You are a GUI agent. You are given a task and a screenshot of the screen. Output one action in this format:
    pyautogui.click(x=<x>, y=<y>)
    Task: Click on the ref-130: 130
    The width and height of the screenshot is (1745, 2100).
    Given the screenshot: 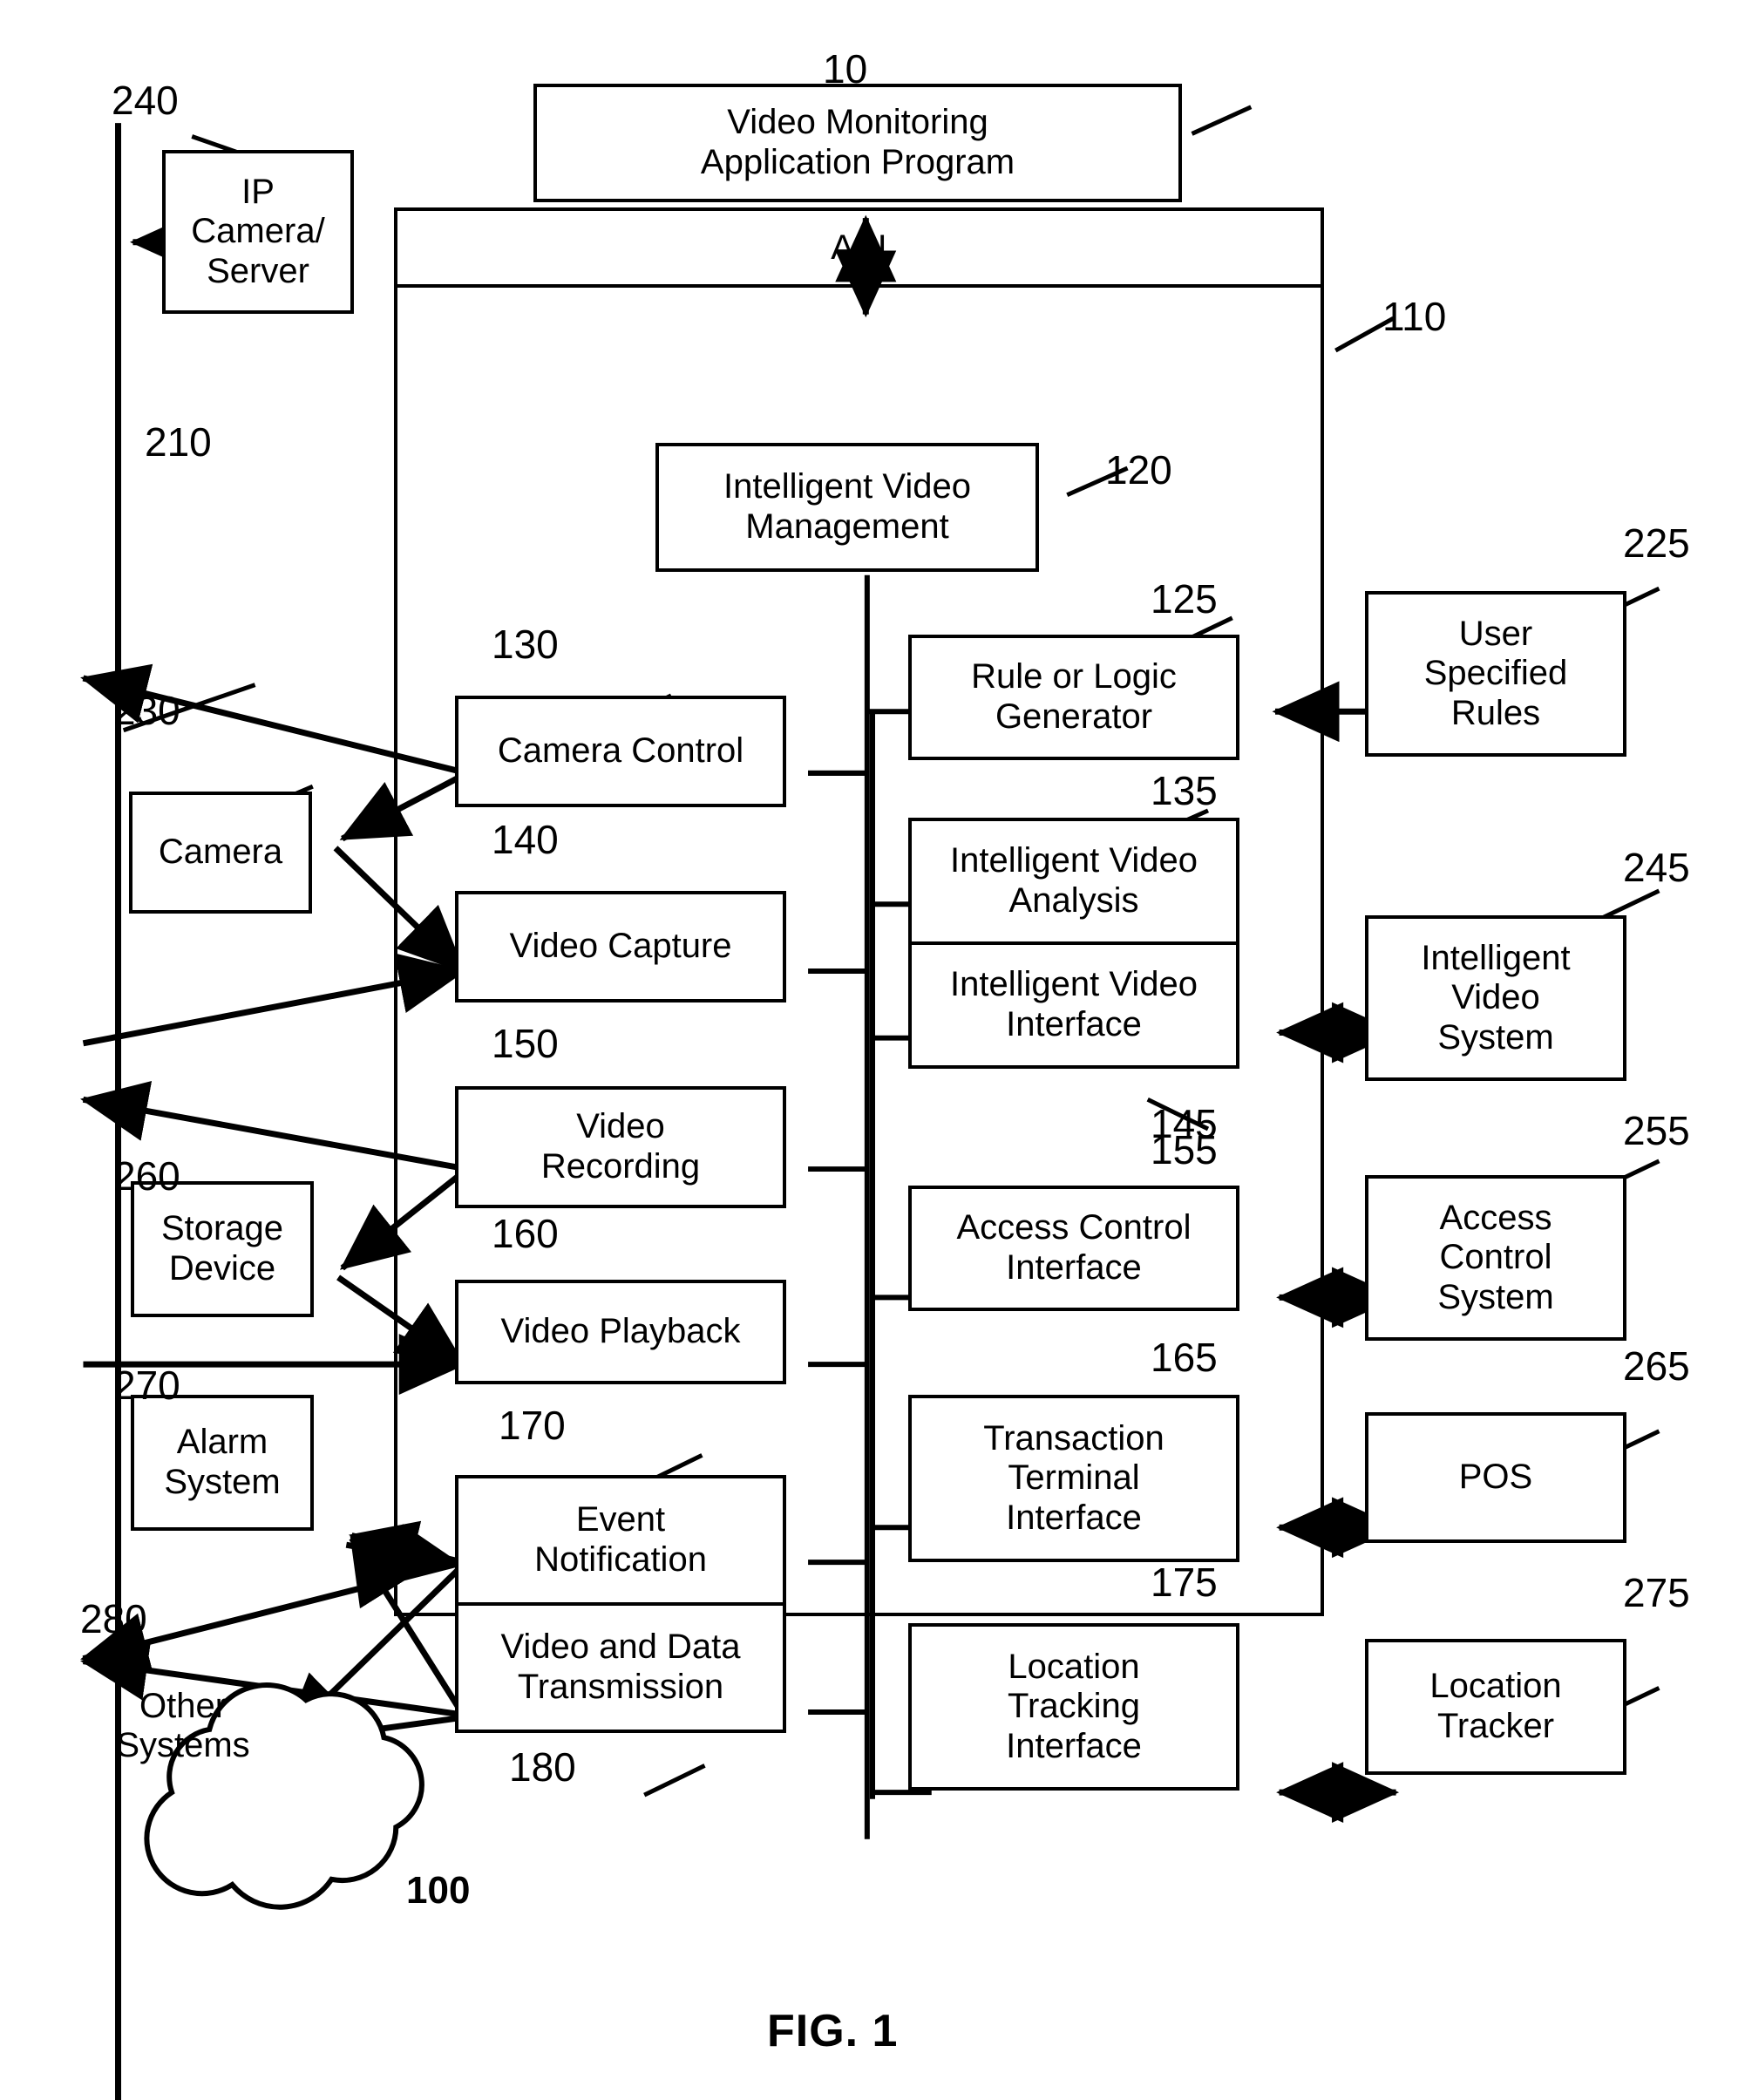 What is the action you would take?
    pyautogui.click(x=525, y=645)
    